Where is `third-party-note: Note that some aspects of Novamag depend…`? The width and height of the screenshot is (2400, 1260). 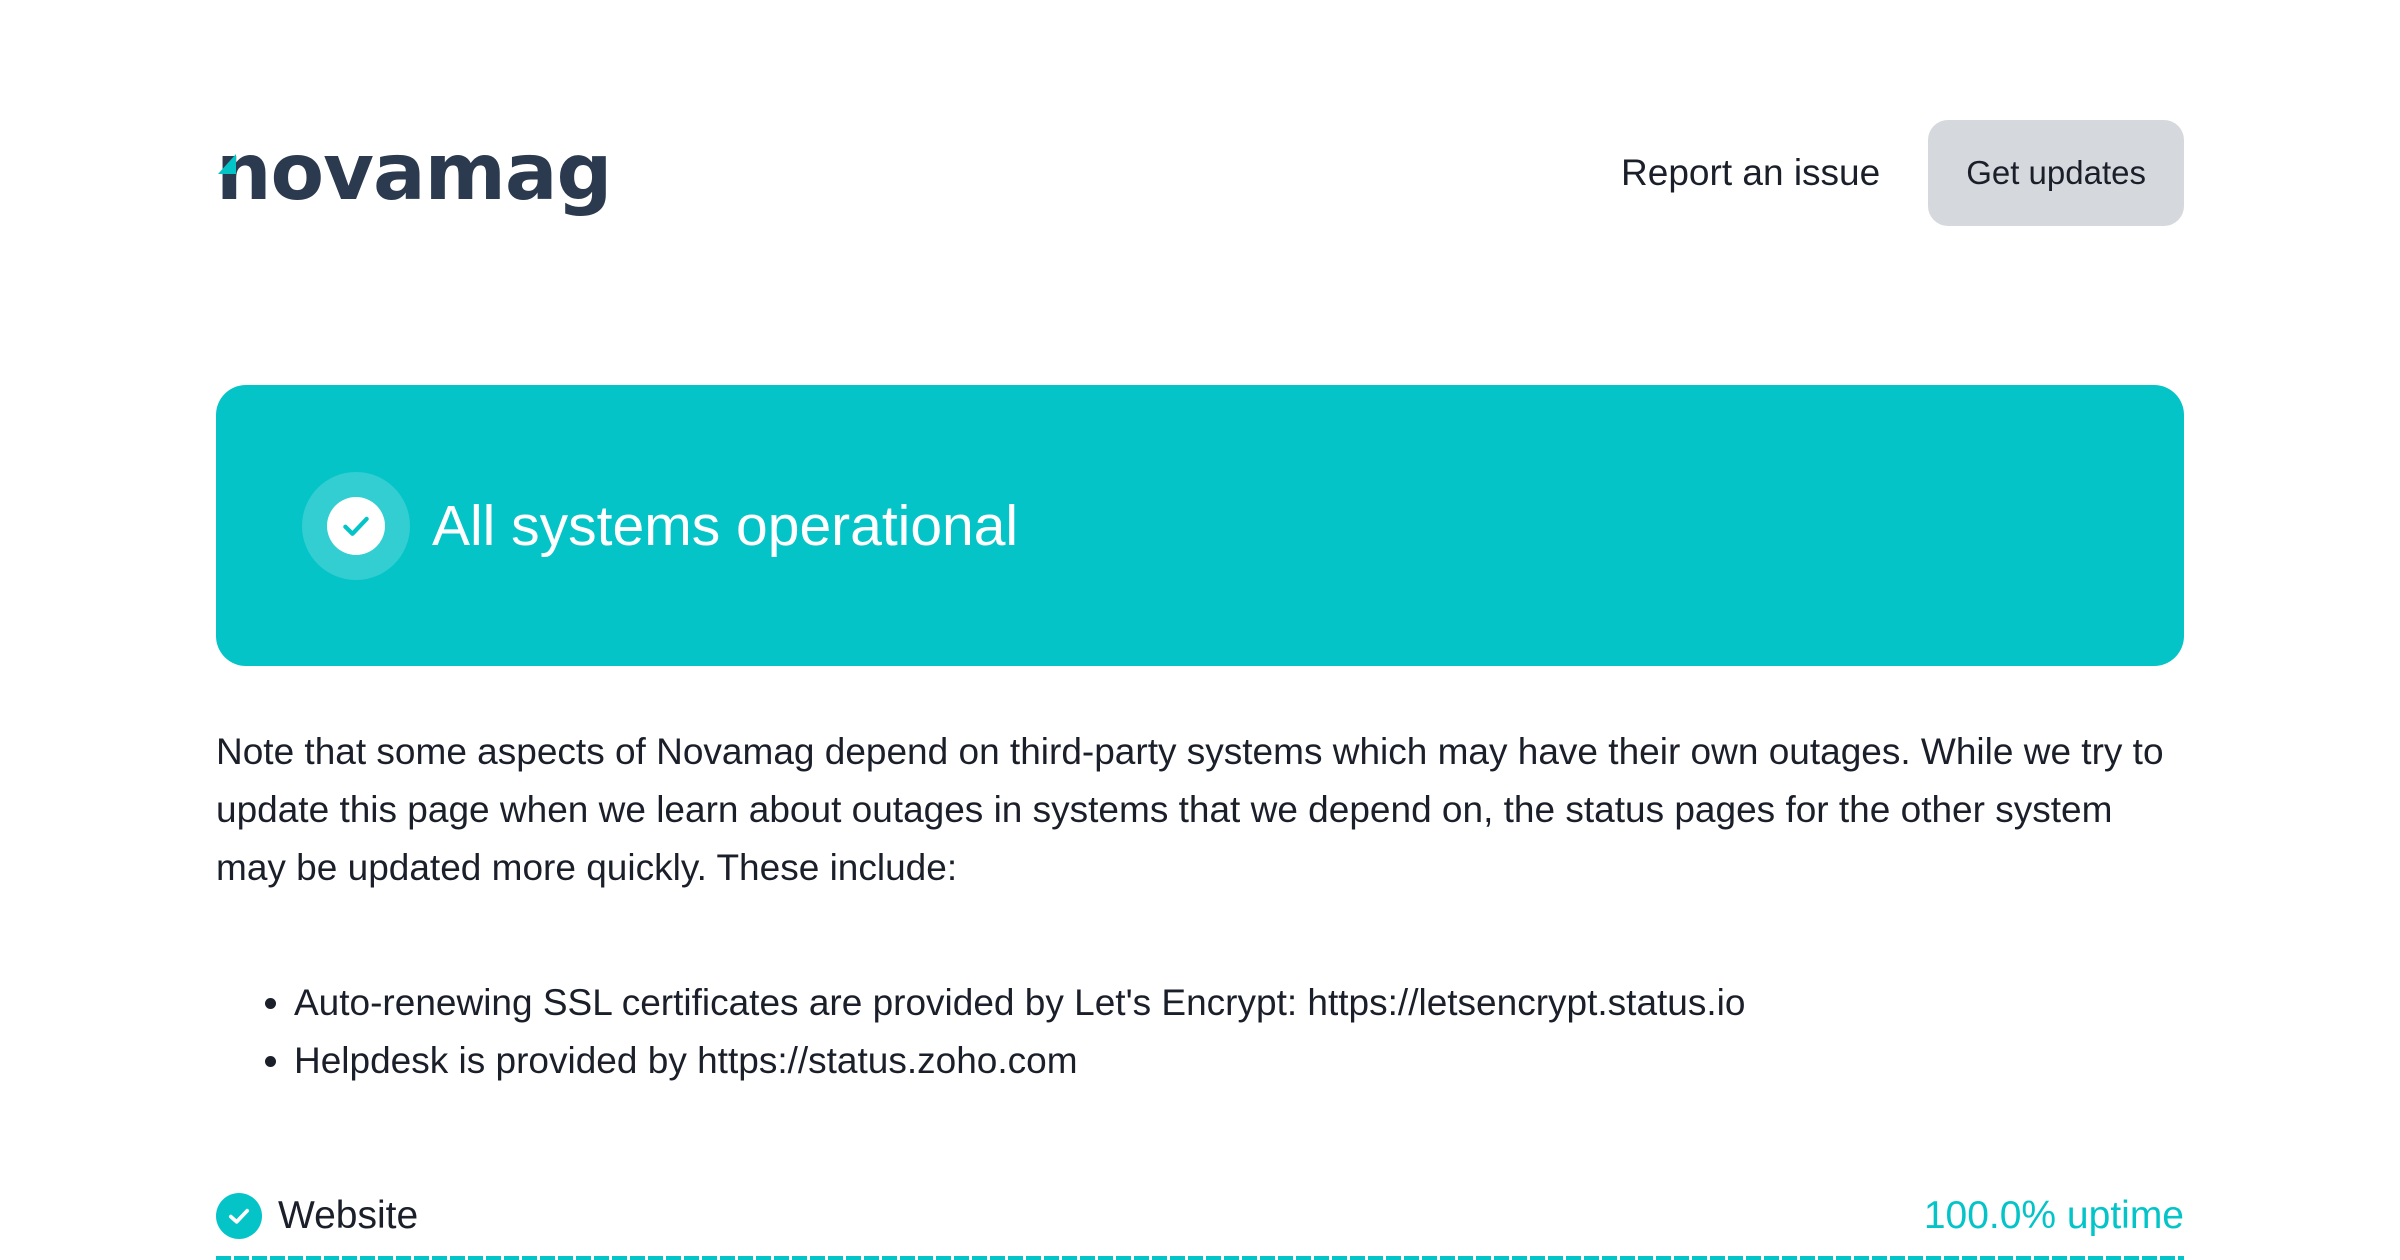
third-party-note: Note that some aspects of Novamag depend… is located at coordinates (1190, 809).